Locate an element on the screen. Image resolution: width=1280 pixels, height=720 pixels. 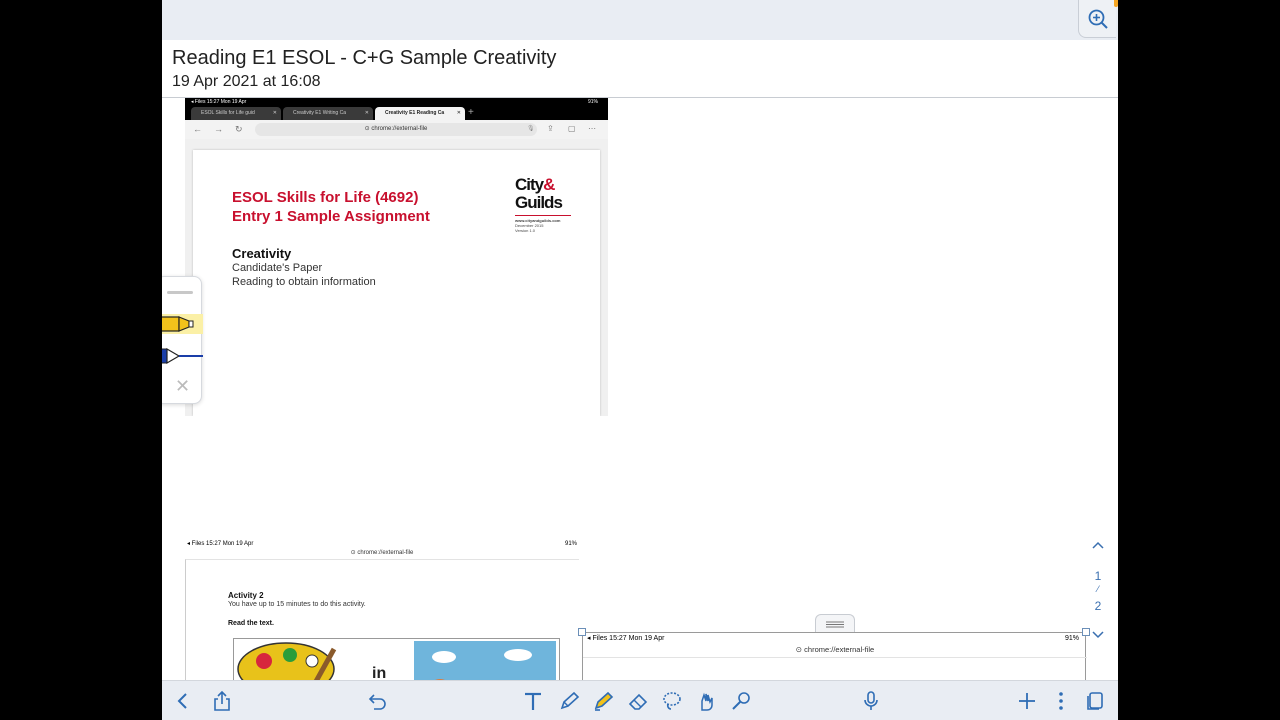
tab-label: ESOL Skills for Life guid is located at coordinates (228, 113).